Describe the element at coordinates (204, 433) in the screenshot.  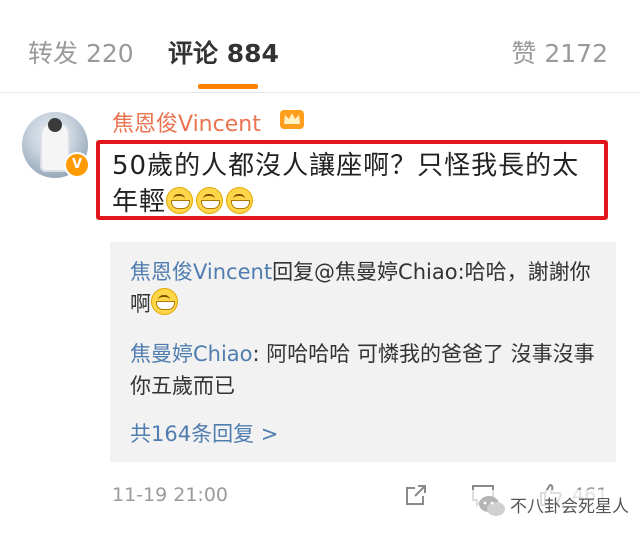
I see `more-replies-link: 共164条回复 >` at that location.